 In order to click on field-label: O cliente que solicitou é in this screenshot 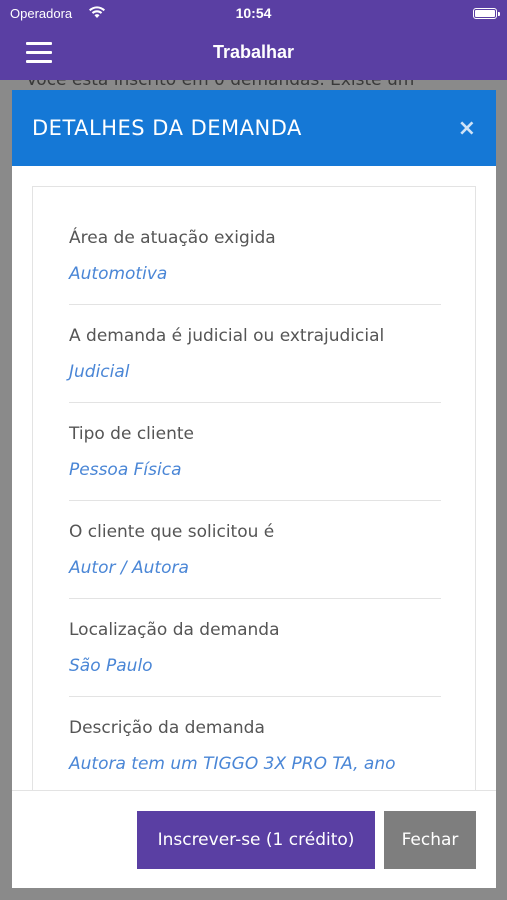, I will do `click(172, 532)`.